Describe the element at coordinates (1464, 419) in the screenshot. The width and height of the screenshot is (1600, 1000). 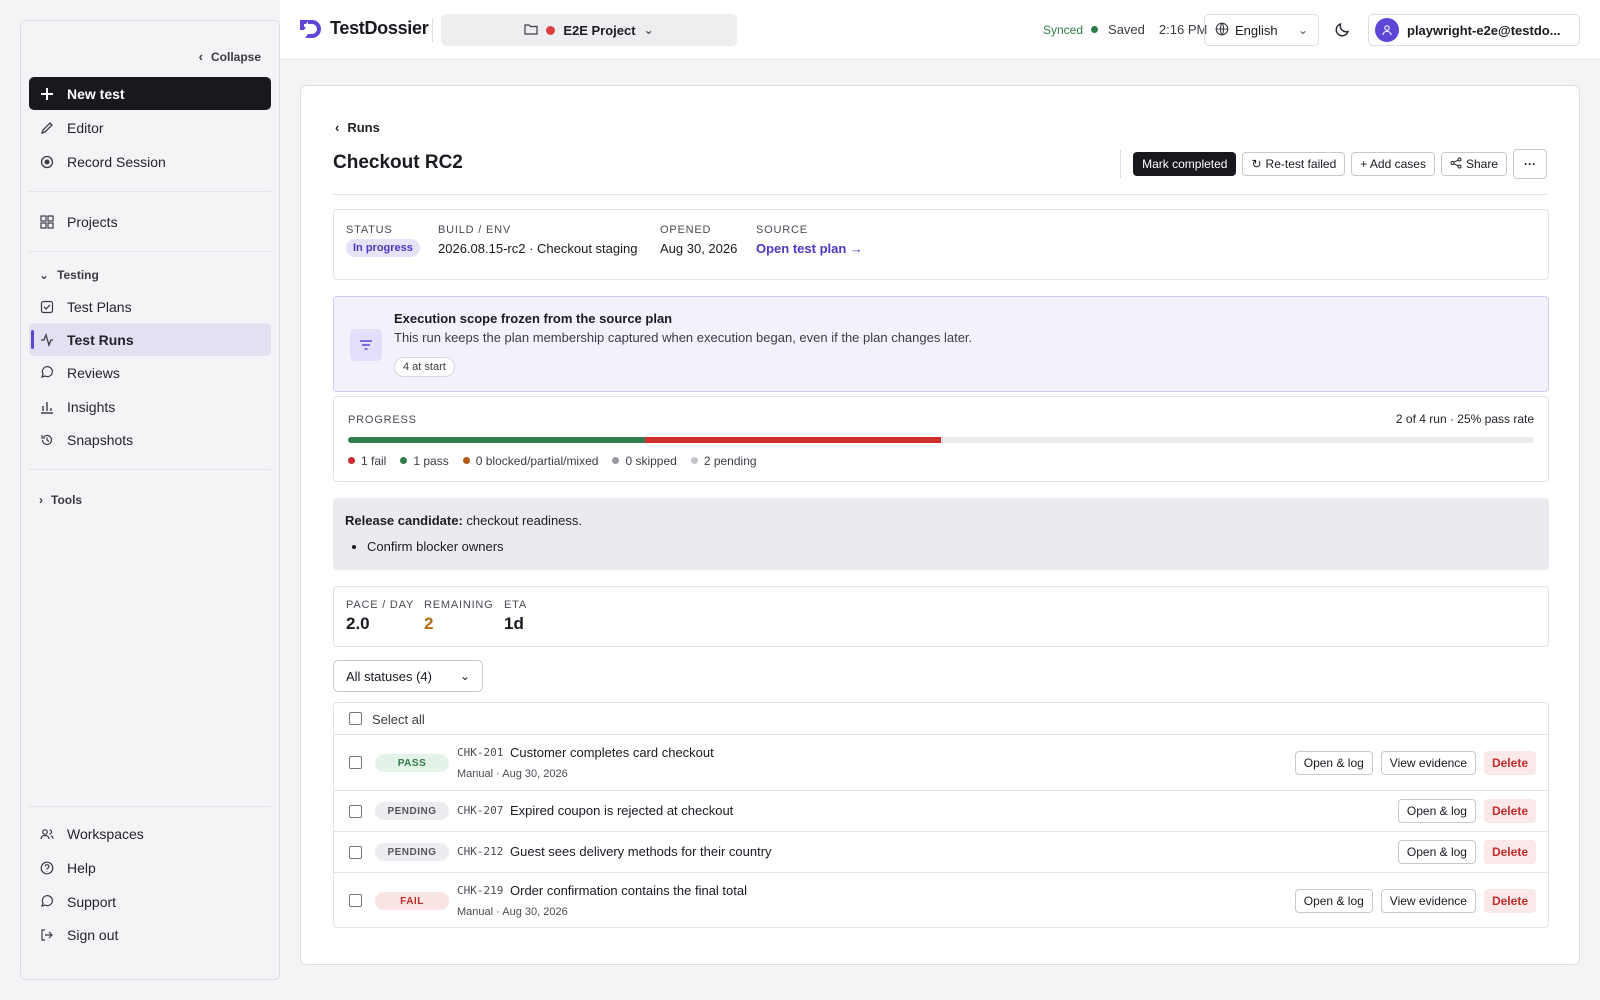
I see `progress-summary: 2 of 4 run · 25% pass rate` at that location.